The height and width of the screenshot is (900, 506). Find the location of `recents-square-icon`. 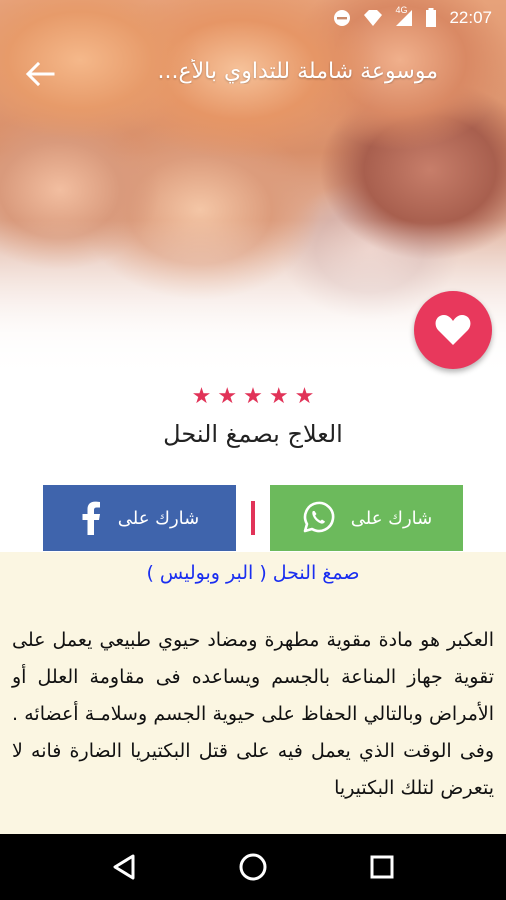

recents-square-icon is located at coordinates (382, 867).